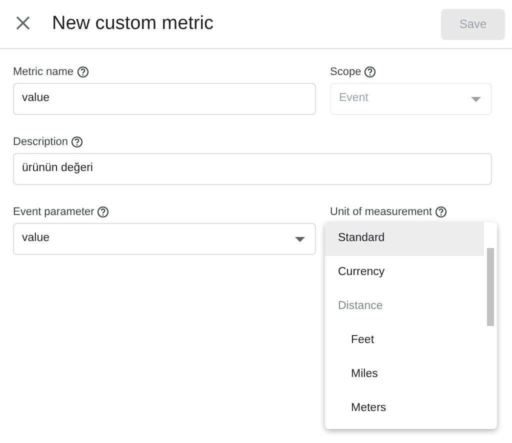 This screenshot has height=443, width=512. I want to click on menu-option: Currency, so click(404, 273).